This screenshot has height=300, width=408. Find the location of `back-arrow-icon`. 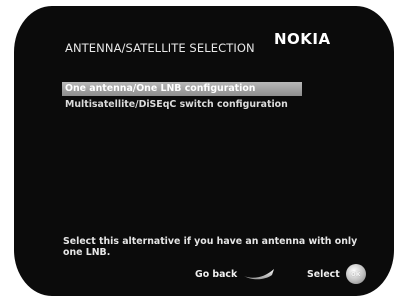

back-arrow-icon is located at coordinates (259, 274).